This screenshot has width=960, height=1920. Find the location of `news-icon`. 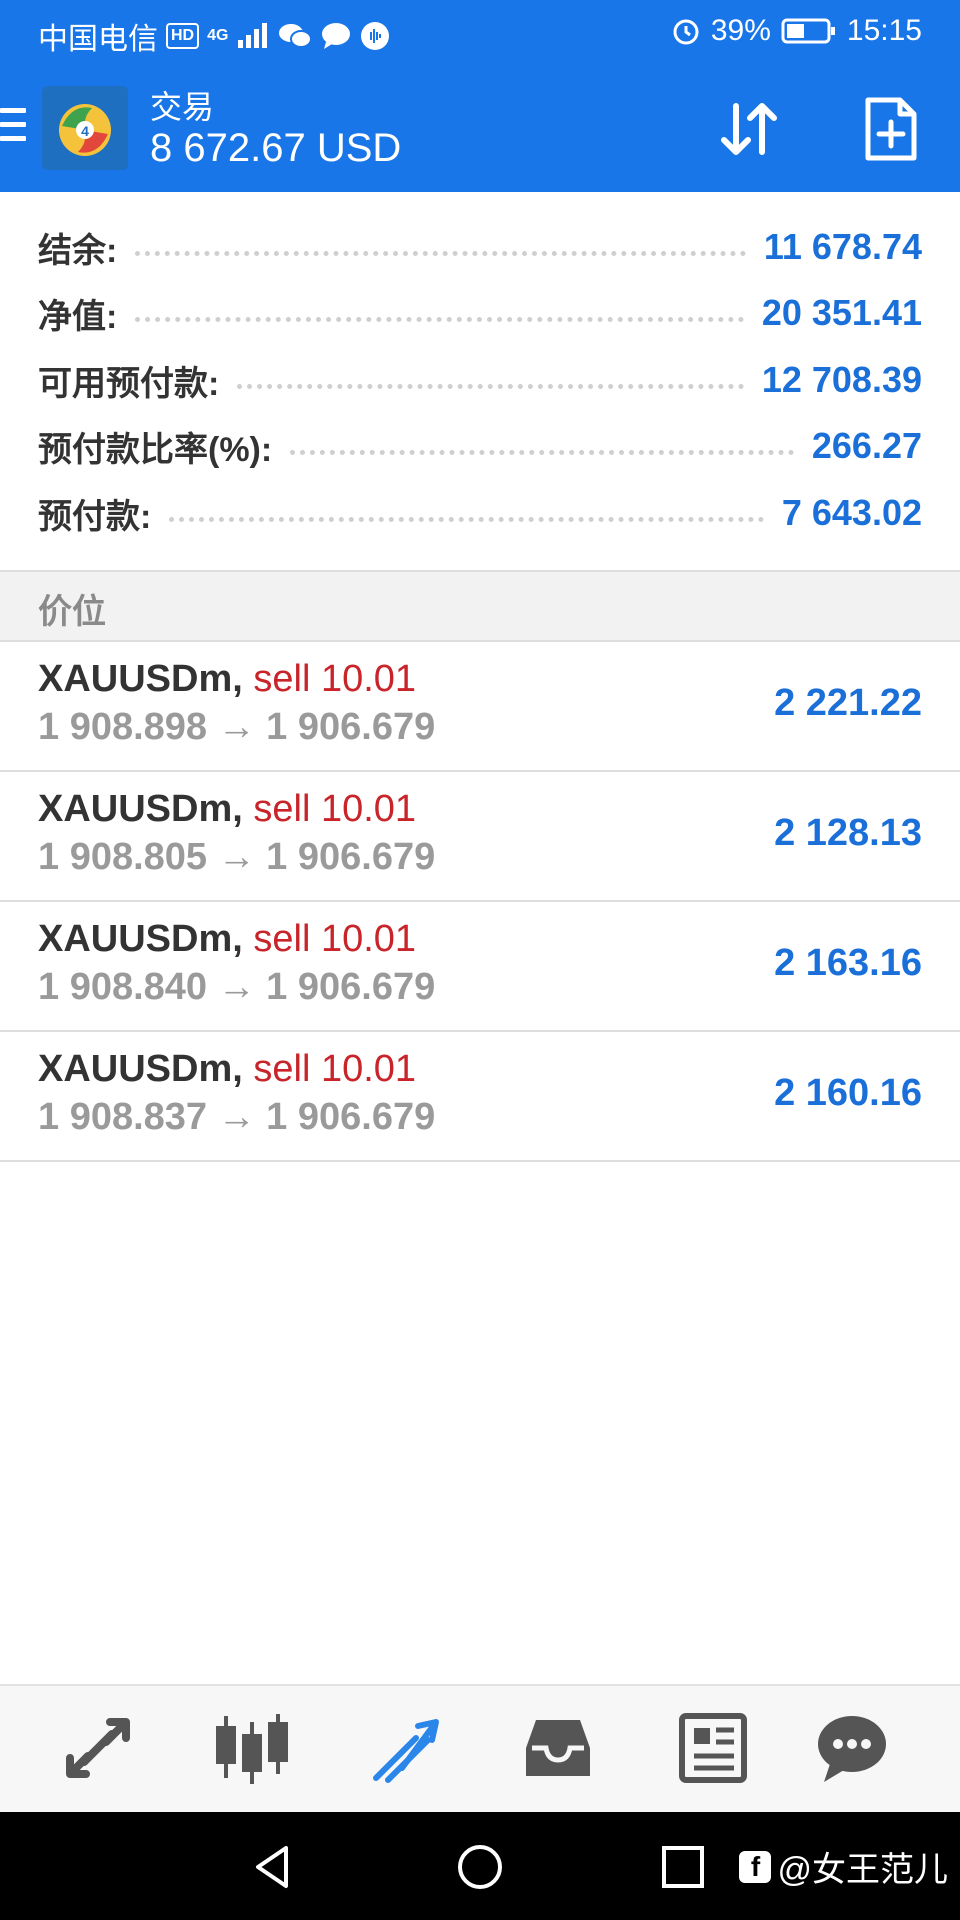

news-icon is located at coordinates (712, 1748).